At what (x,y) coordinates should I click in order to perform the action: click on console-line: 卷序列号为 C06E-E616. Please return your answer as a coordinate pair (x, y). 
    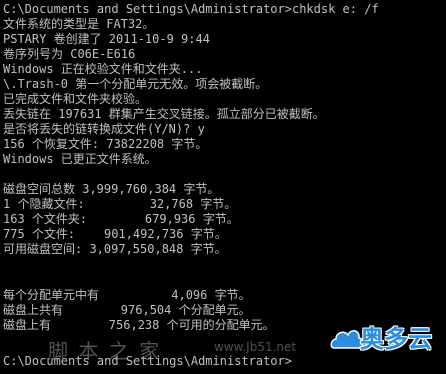
    Looking at the image, I should click on (69, 54).